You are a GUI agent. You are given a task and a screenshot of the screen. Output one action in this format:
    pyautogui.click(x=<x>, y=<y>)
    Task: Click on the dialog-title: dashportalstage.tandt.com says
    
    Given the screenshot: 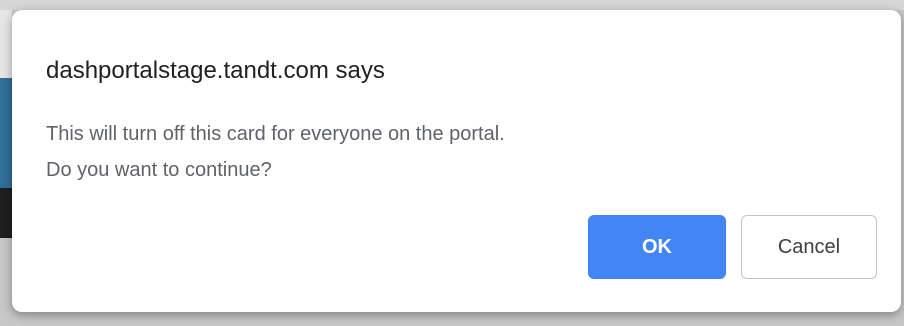 What is the action you would take?
    pyautogui.click(x=215, y=70)
    